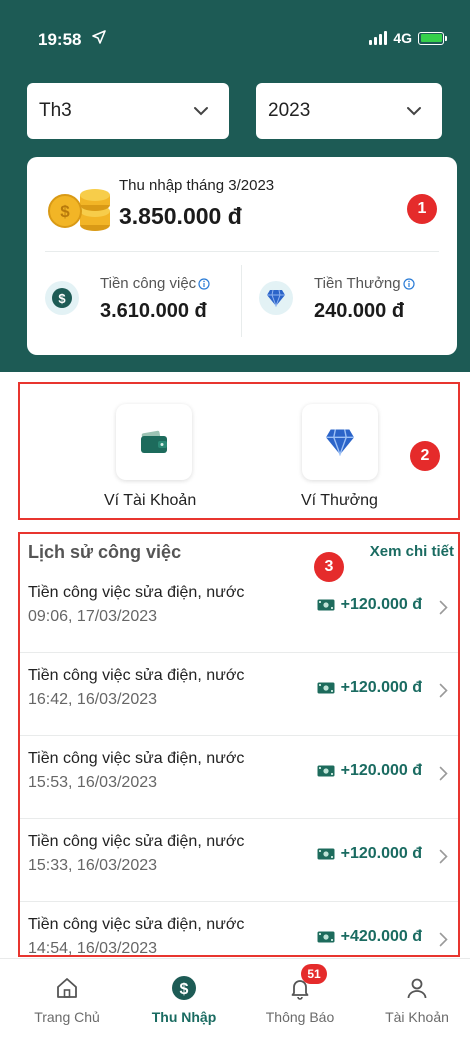  Describe the element at coordinates (417, 988) in the screenshot. I see `user-icon` at that location.